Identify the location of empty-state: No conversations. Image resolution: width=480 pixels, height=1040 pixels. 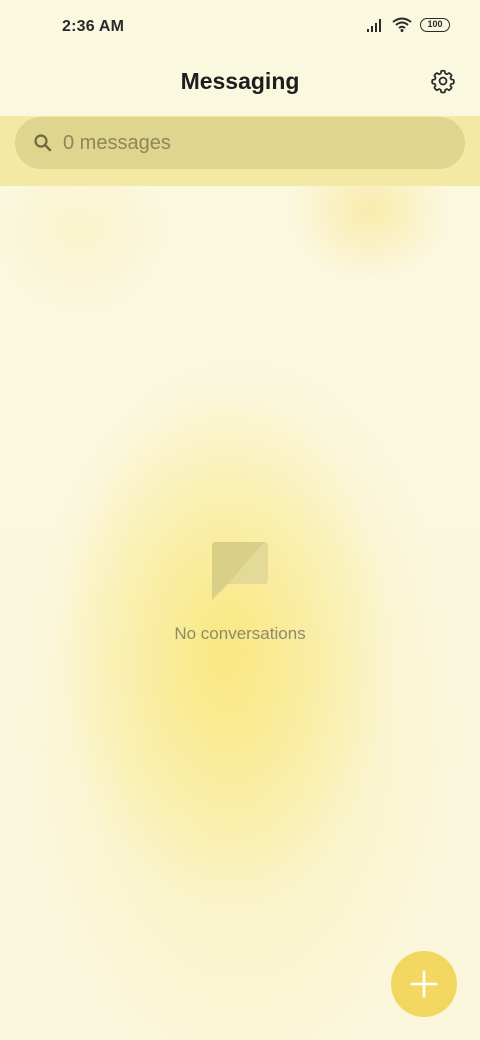
(240, 592).